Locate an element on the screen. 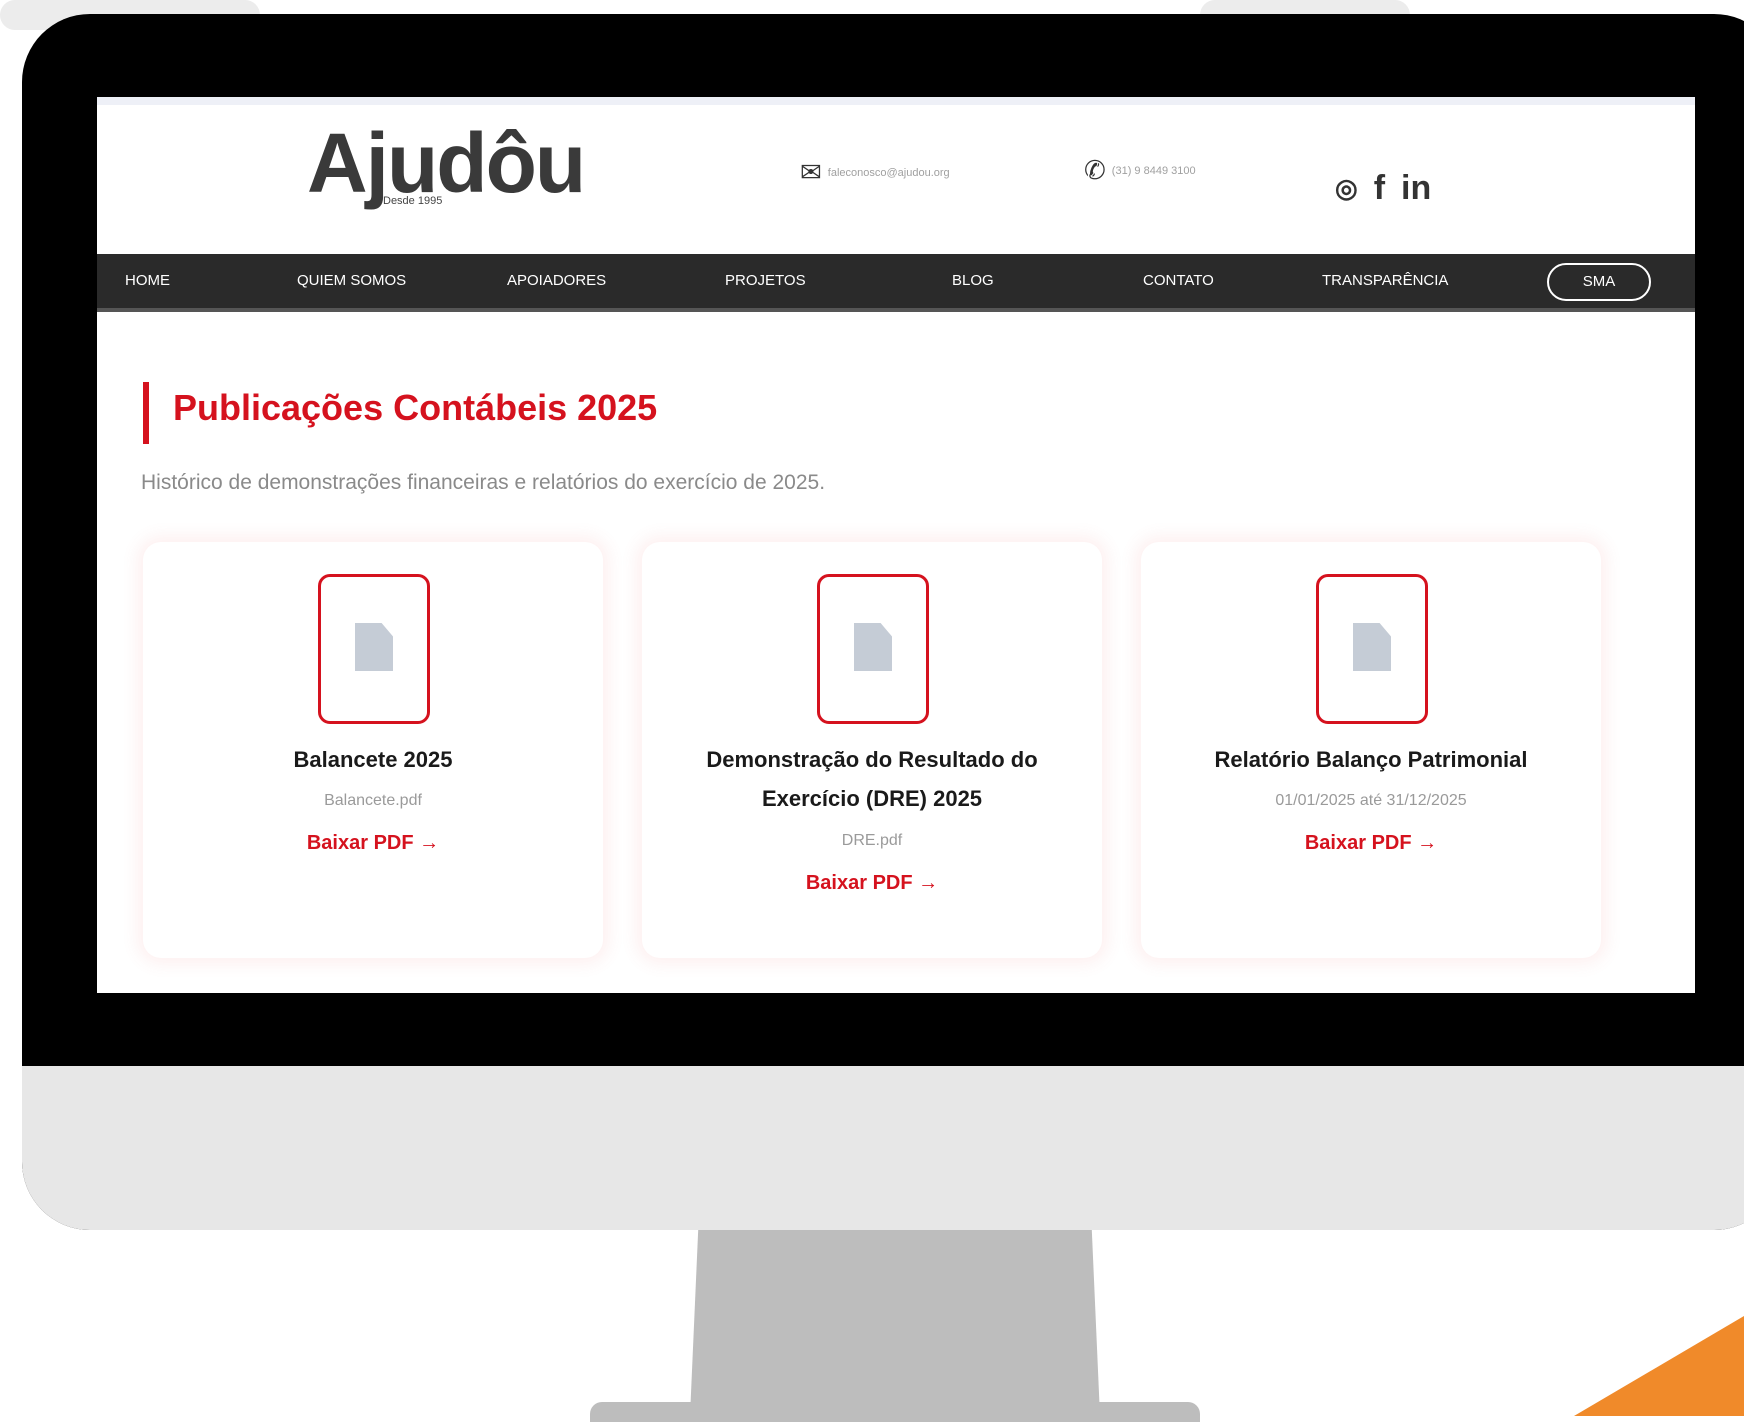  nav-apoiadores: APOIADORES is located at coordinates (556, 280).